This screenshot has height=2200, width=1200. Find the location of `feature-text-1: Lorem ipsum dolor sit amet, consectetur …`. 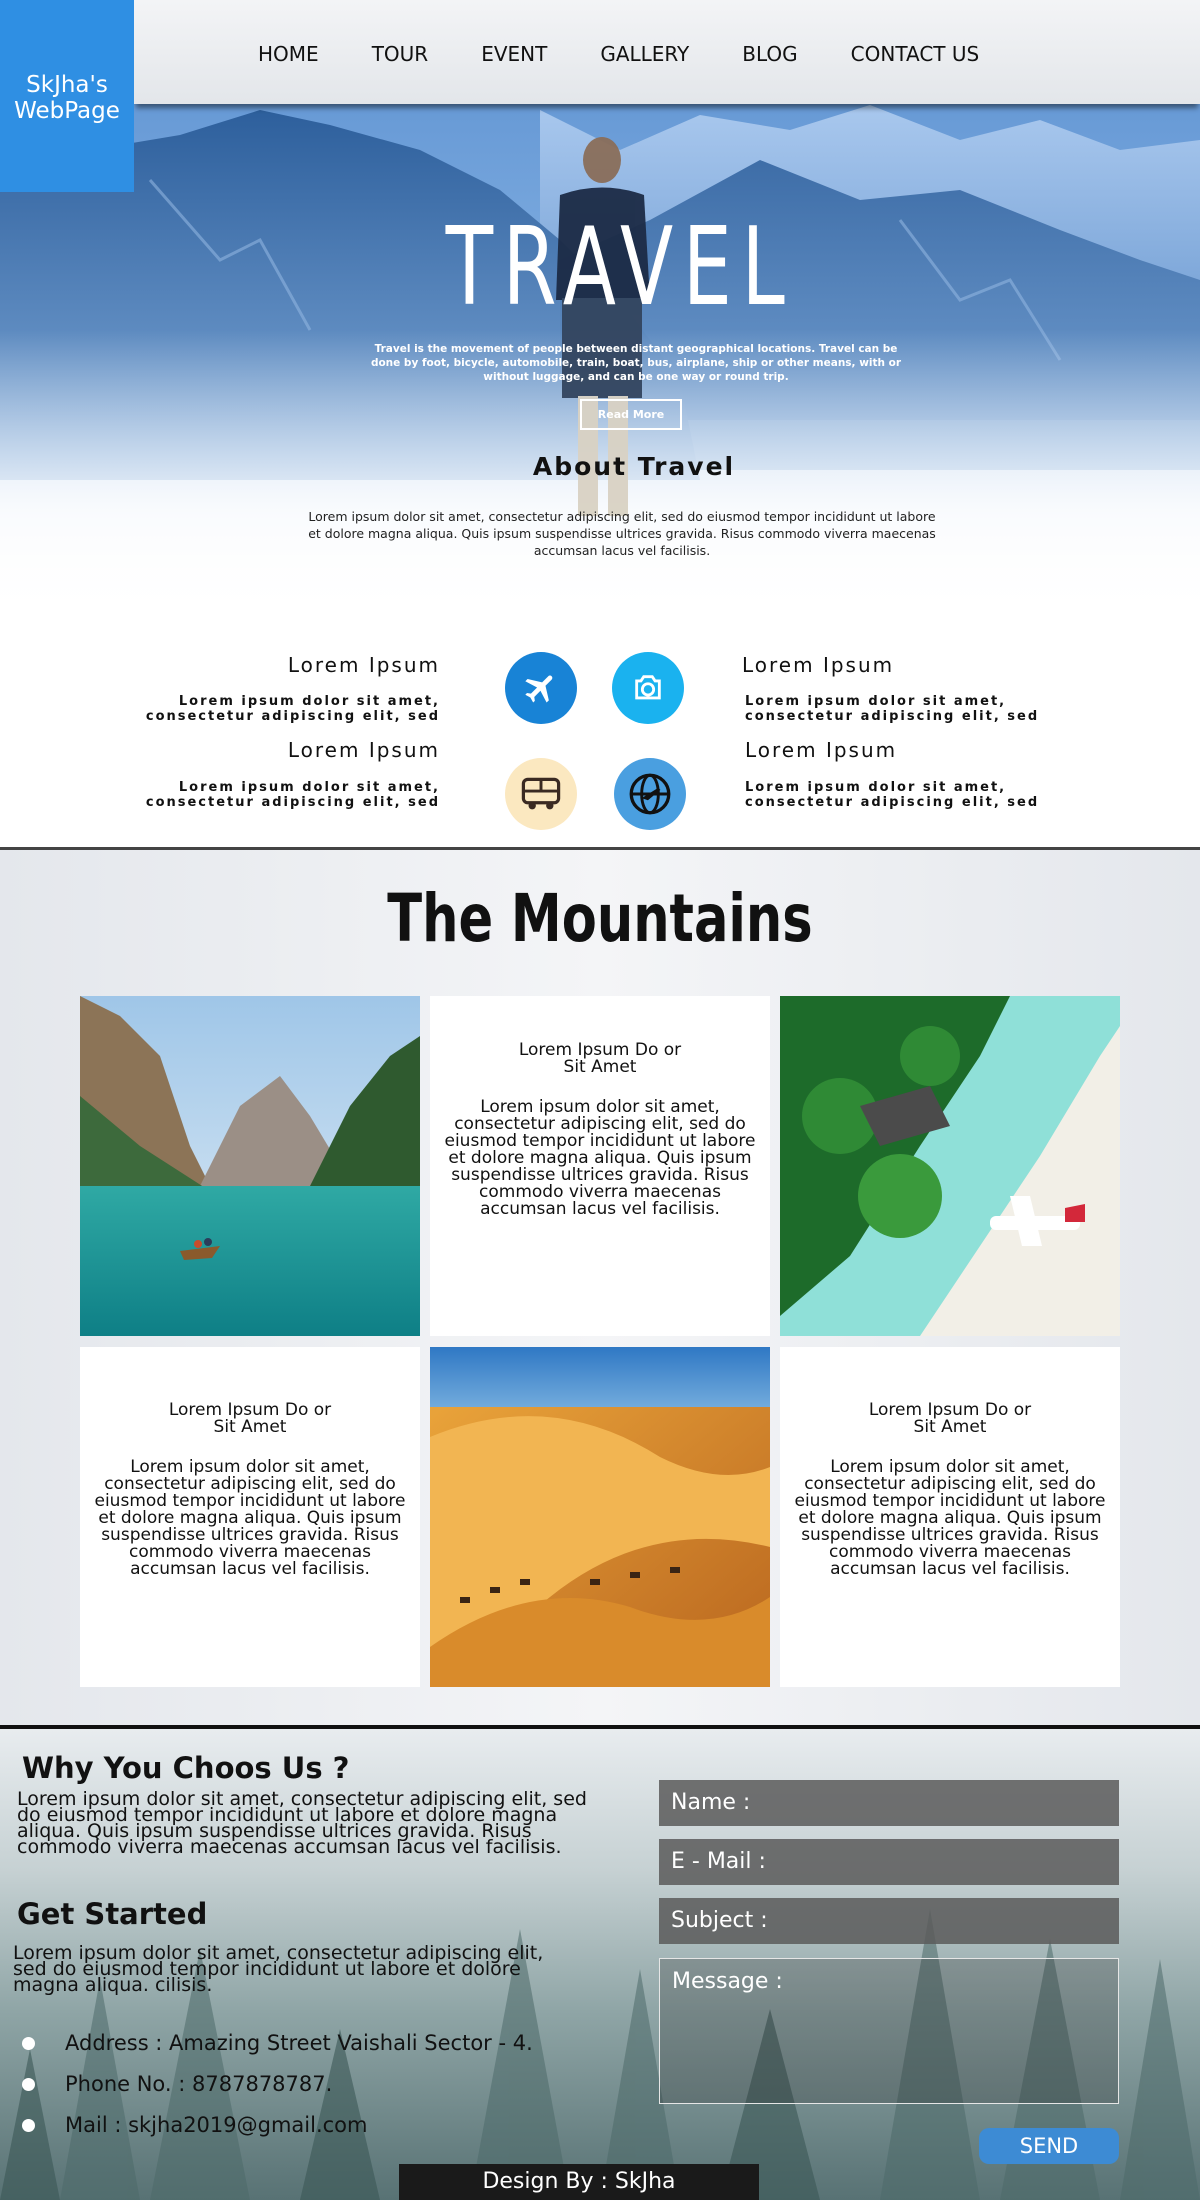

feature-text-1: Lorem ipsum dolor sit amet, consectetur … is located at coordinates (292, 709).